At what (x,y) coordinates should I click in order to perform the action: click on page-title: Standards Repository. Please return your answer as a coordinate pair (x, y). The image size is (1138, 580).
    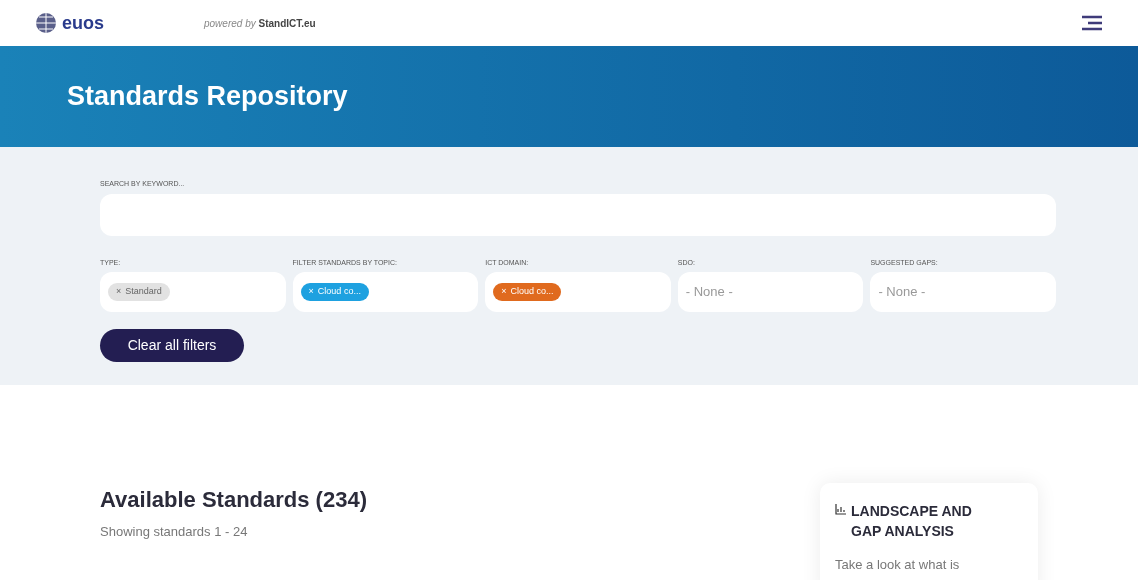
    Looking at the image, I should click on (207, 97).